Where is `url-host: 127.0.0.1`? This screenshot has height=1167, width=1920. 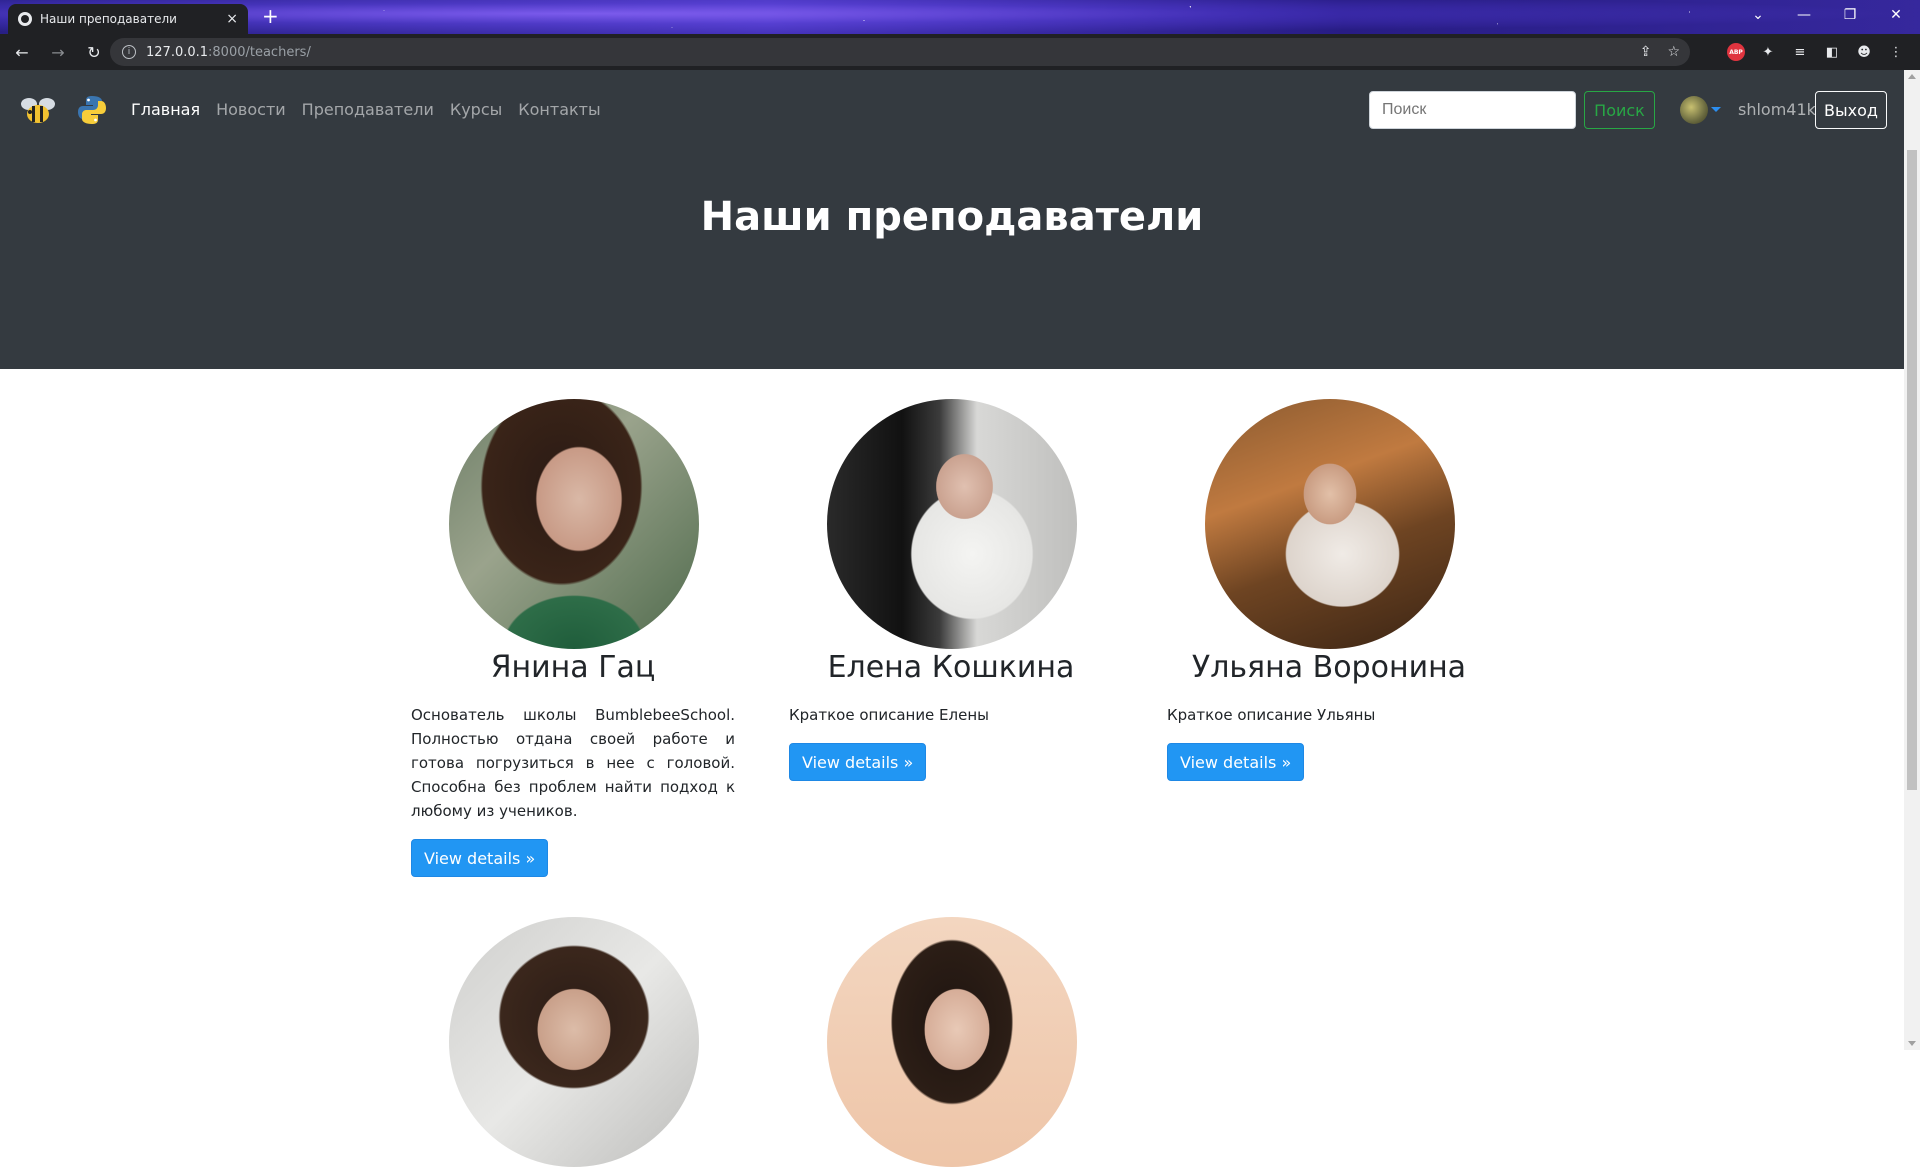
url-host: 127.0.0.1 is located at coordinates (177, 52).